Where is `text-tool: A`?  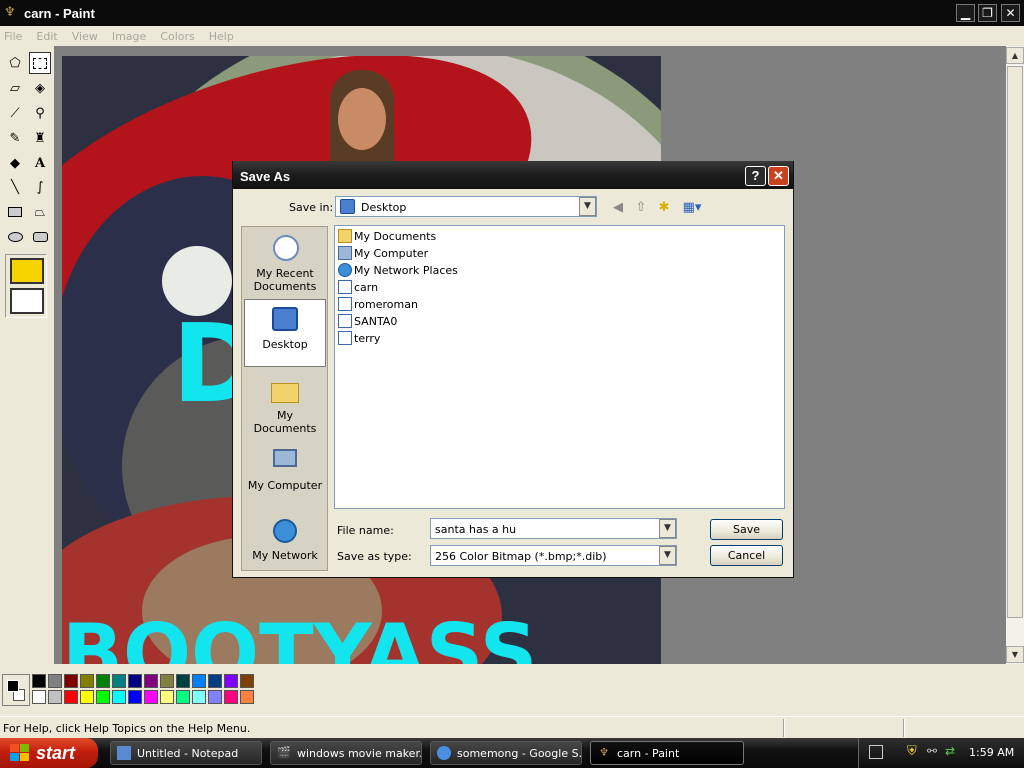
text-tool: A is located at coordinates (40, 163).